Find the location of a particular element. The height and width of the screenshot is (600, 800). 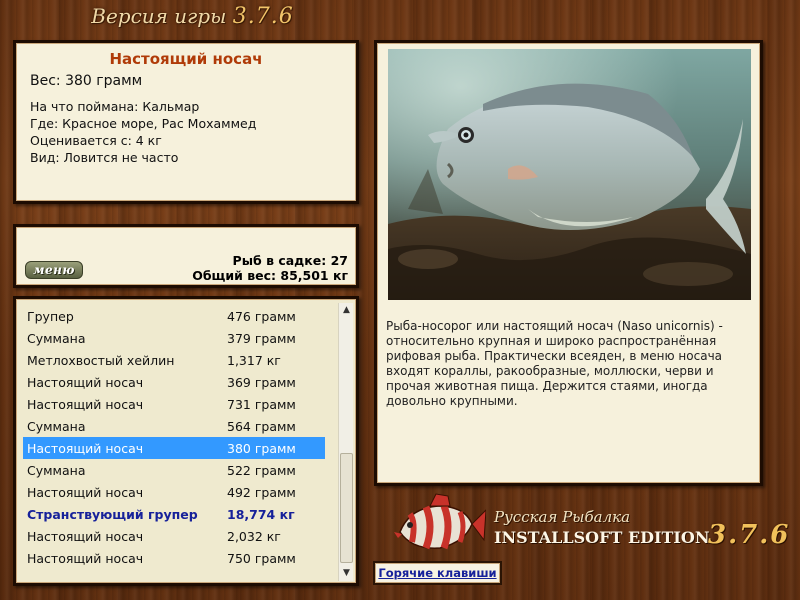

catch-list-row: Групер 476 грамм is located at coordinates (174, 316).